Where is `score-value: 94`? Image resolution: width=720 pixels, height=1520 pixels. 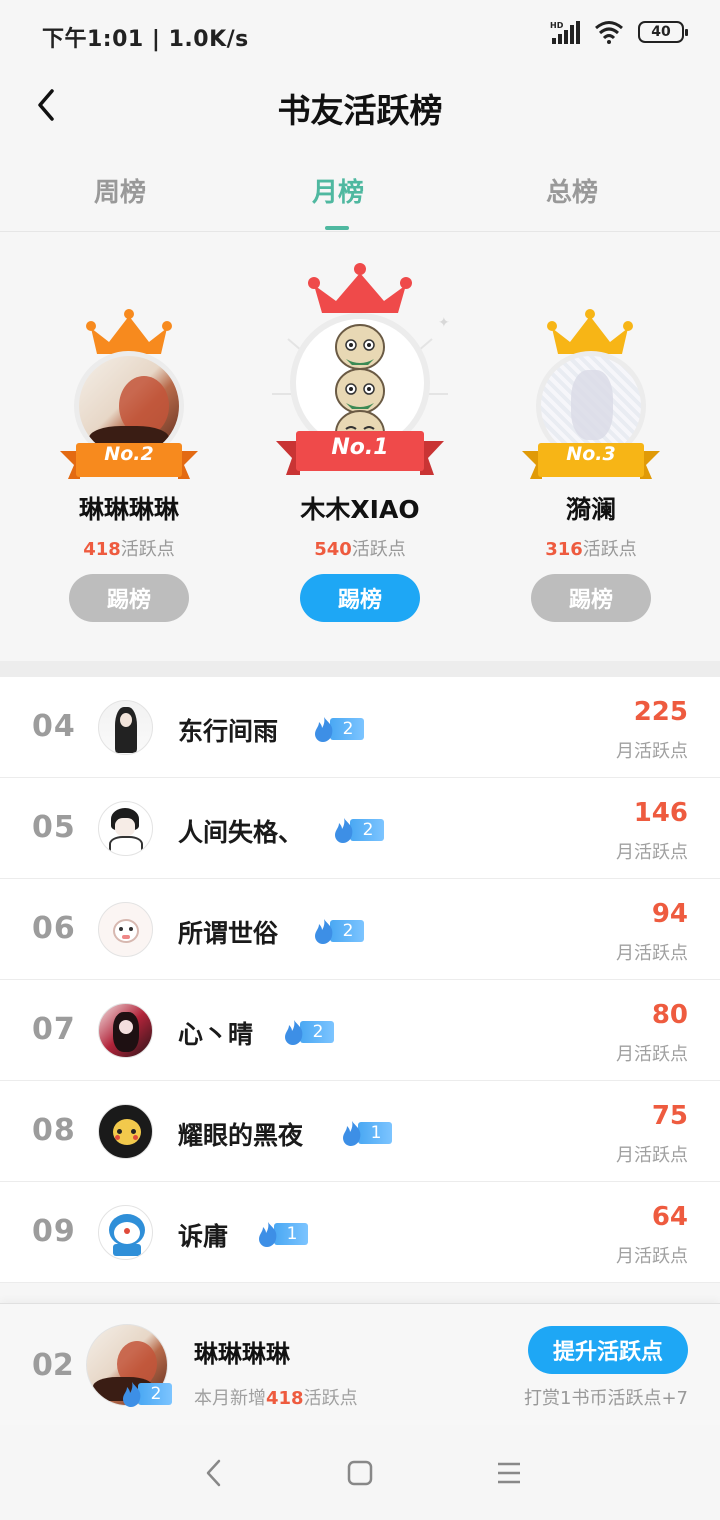
score-value: 94 is located at coordinates (669, 914).